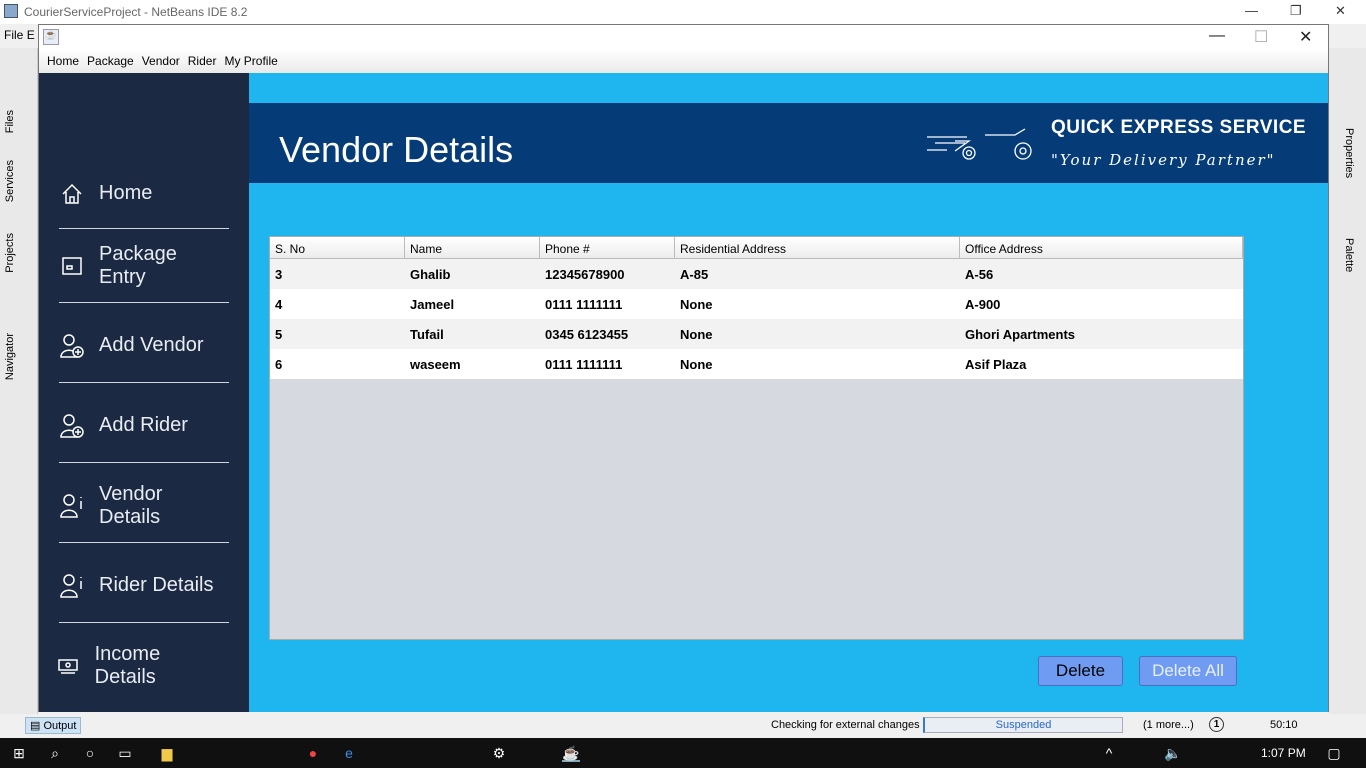 The width and height of the screenshot is (1366, 768). I want to click on column-header: S. No, so click(337, 247).